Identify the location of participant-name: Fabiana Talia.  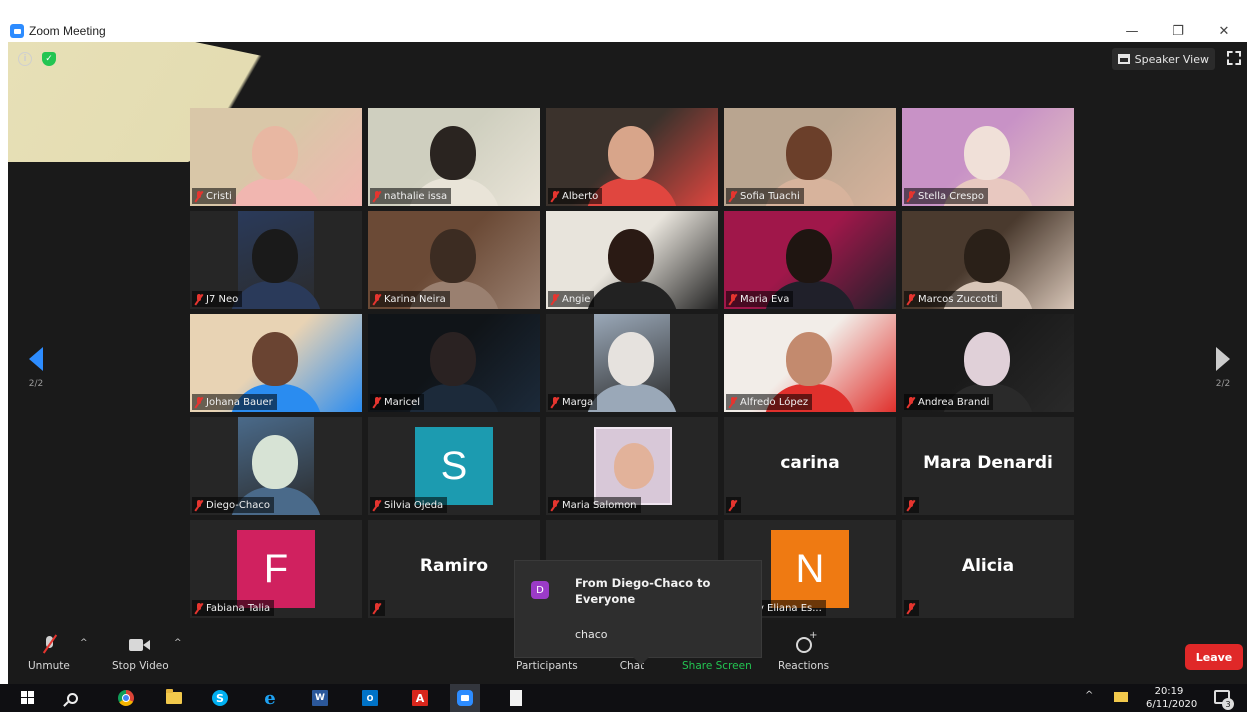
(238, 608).